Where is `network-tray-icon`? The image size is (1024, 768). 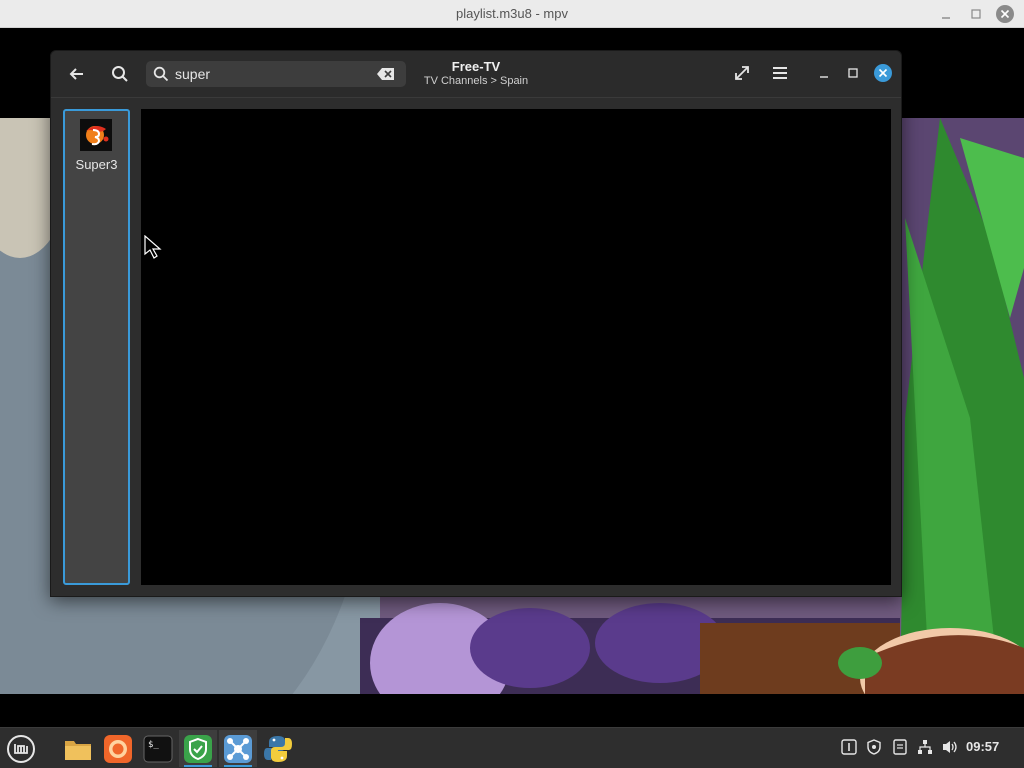
network-tray-icon is located at coordinates (925, 747).